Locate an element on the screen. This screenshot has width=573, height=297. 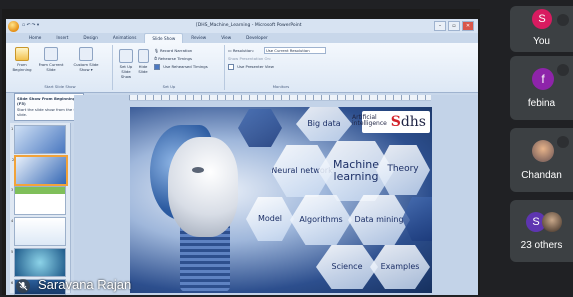
participant-tile-febina: f febina is located at coordinates (541, 88).